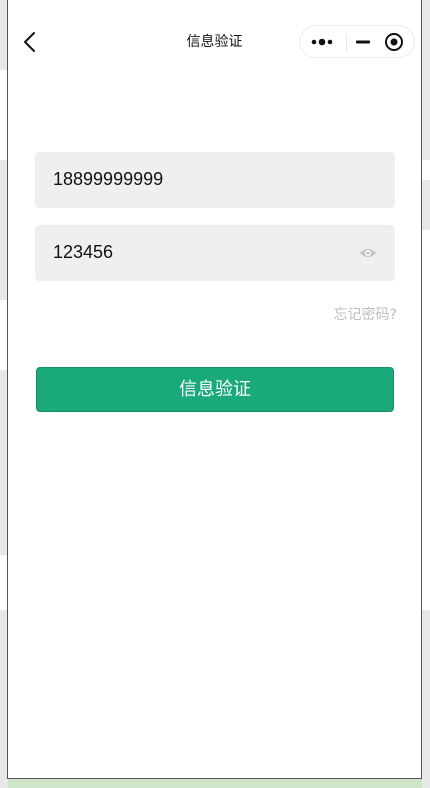 The height and width of the screenshot is (788, 430). What do you see at coordinates (215, 253) in the screenshot?
I see `password-input: 123456` at bounding box center [215, 253].